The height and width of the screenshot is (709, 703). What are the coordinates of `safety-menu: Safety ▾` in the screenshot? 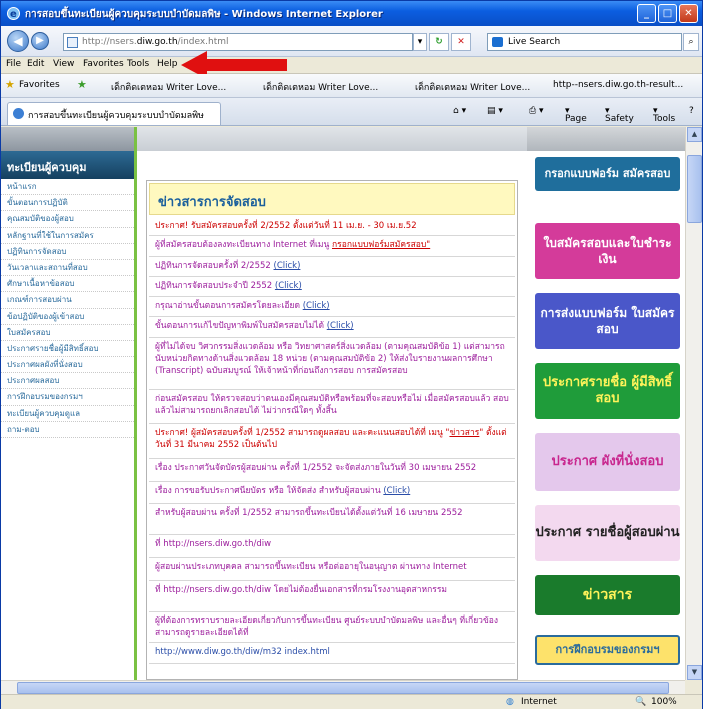 It's located at (619, 115).